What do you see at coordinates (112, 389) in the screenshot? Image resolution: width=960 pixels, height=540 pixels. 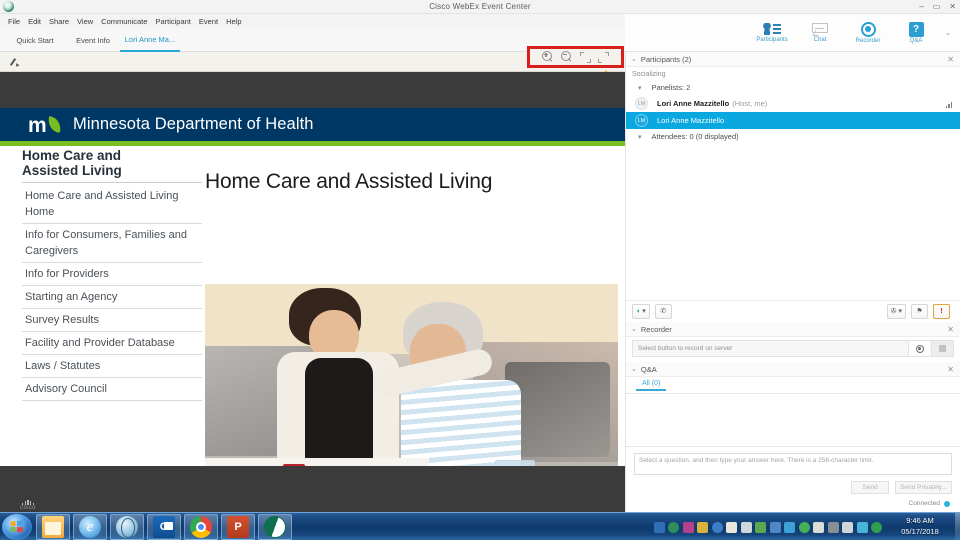 I see `sidebar-item-advisory-council: Advisory Council` at bounding box center [112, 389].